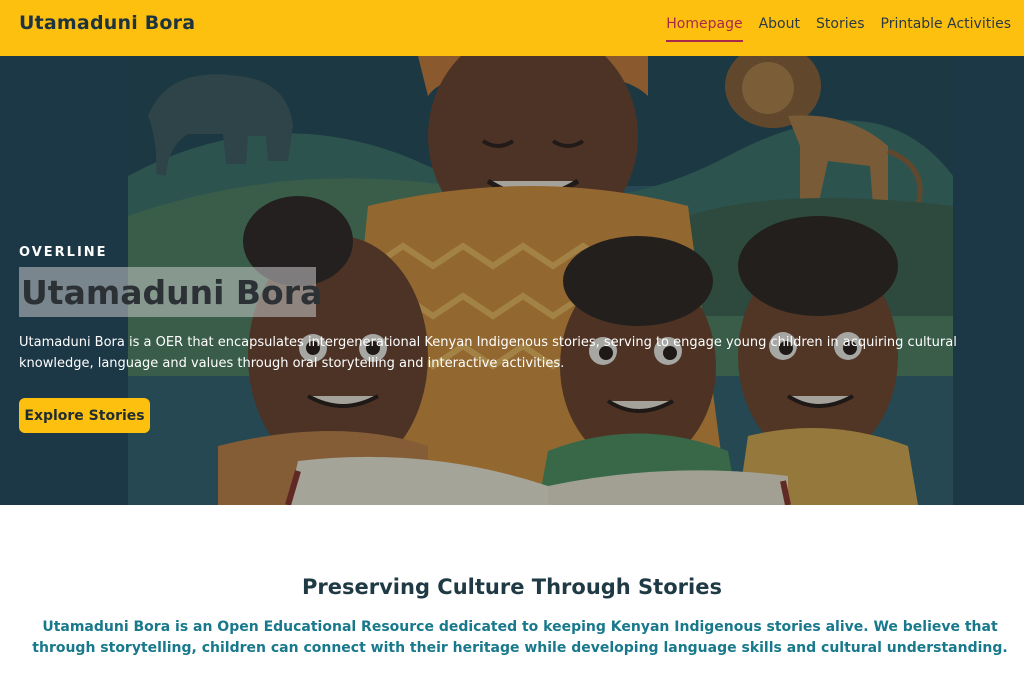 The height and width of the screenshot is (680, 1024). Describe the element at coordinates (704, 29) in the screenshot. I see `nav-homepage: Homepage` at that location.